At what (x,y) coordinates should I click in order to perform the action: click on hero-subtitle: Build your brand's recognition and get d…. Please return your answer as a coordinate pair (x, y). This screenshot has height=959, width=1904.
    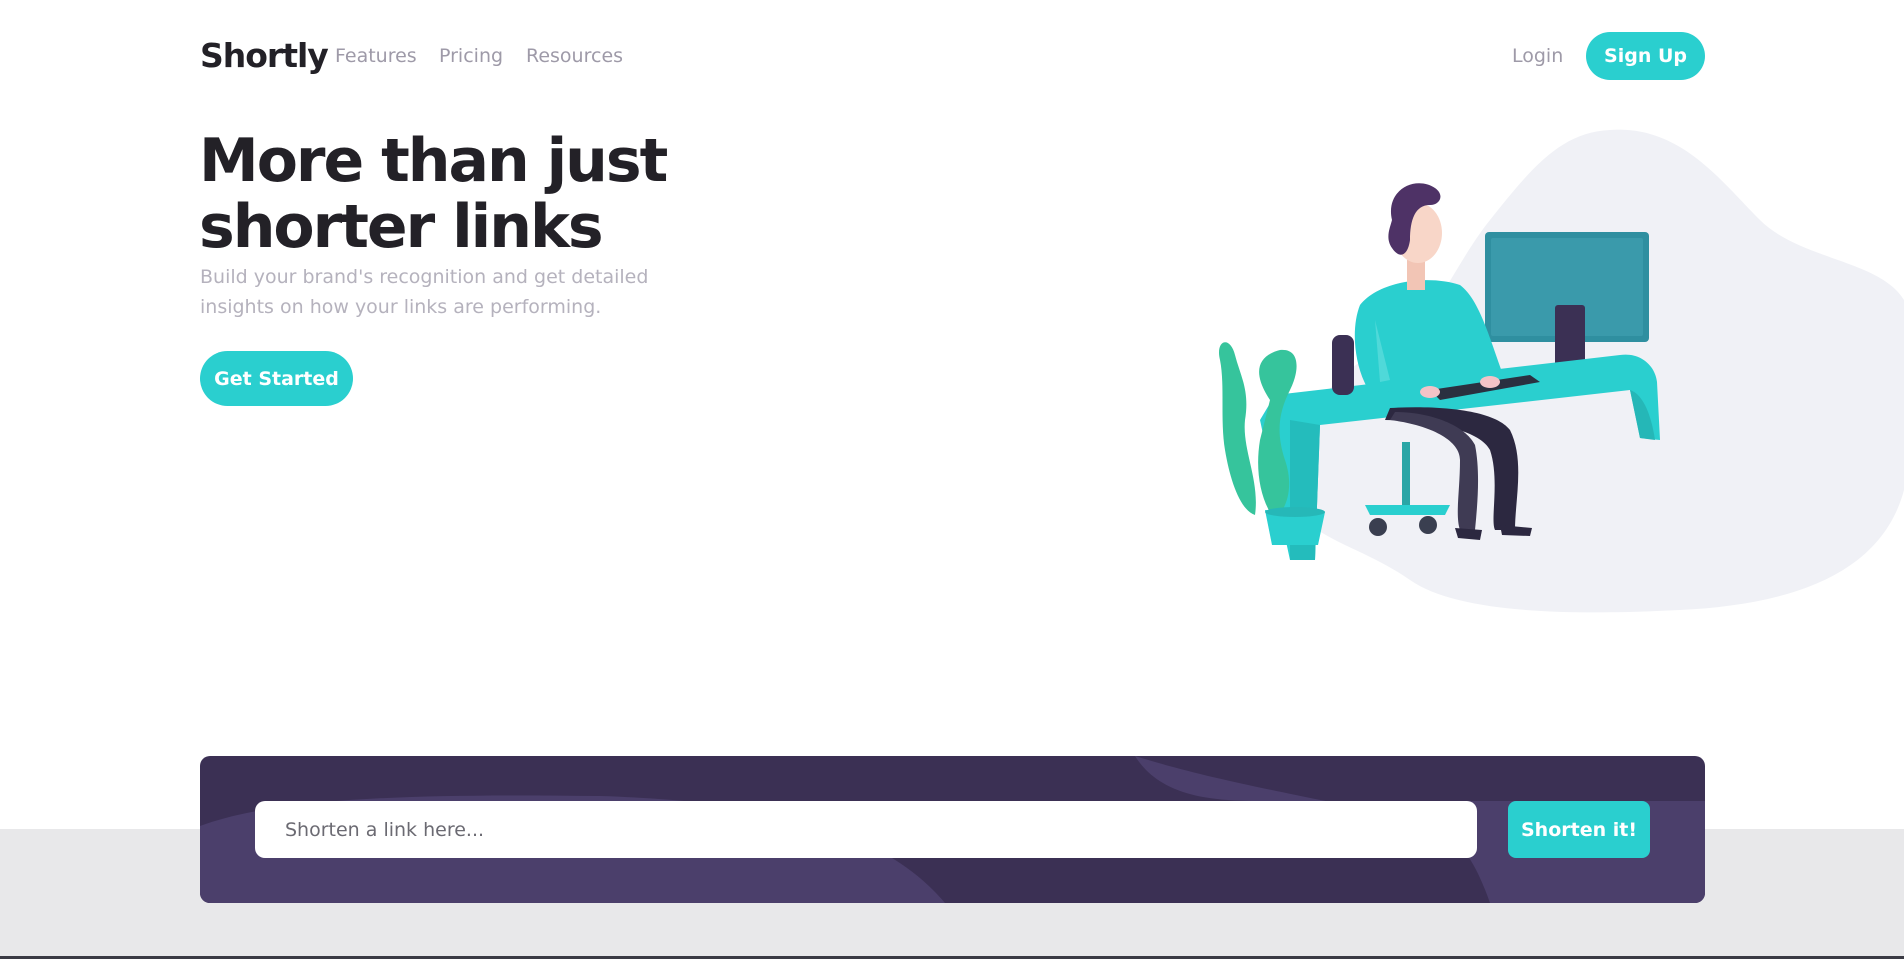
    Looking at the image, I should click on (424, 292).